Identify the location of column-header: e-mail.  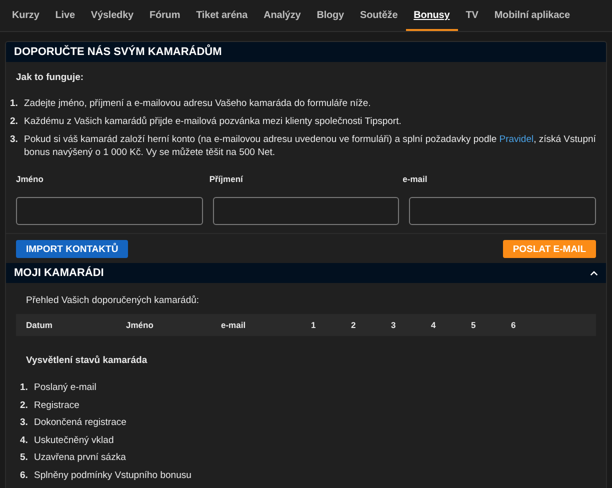
(233, 325).